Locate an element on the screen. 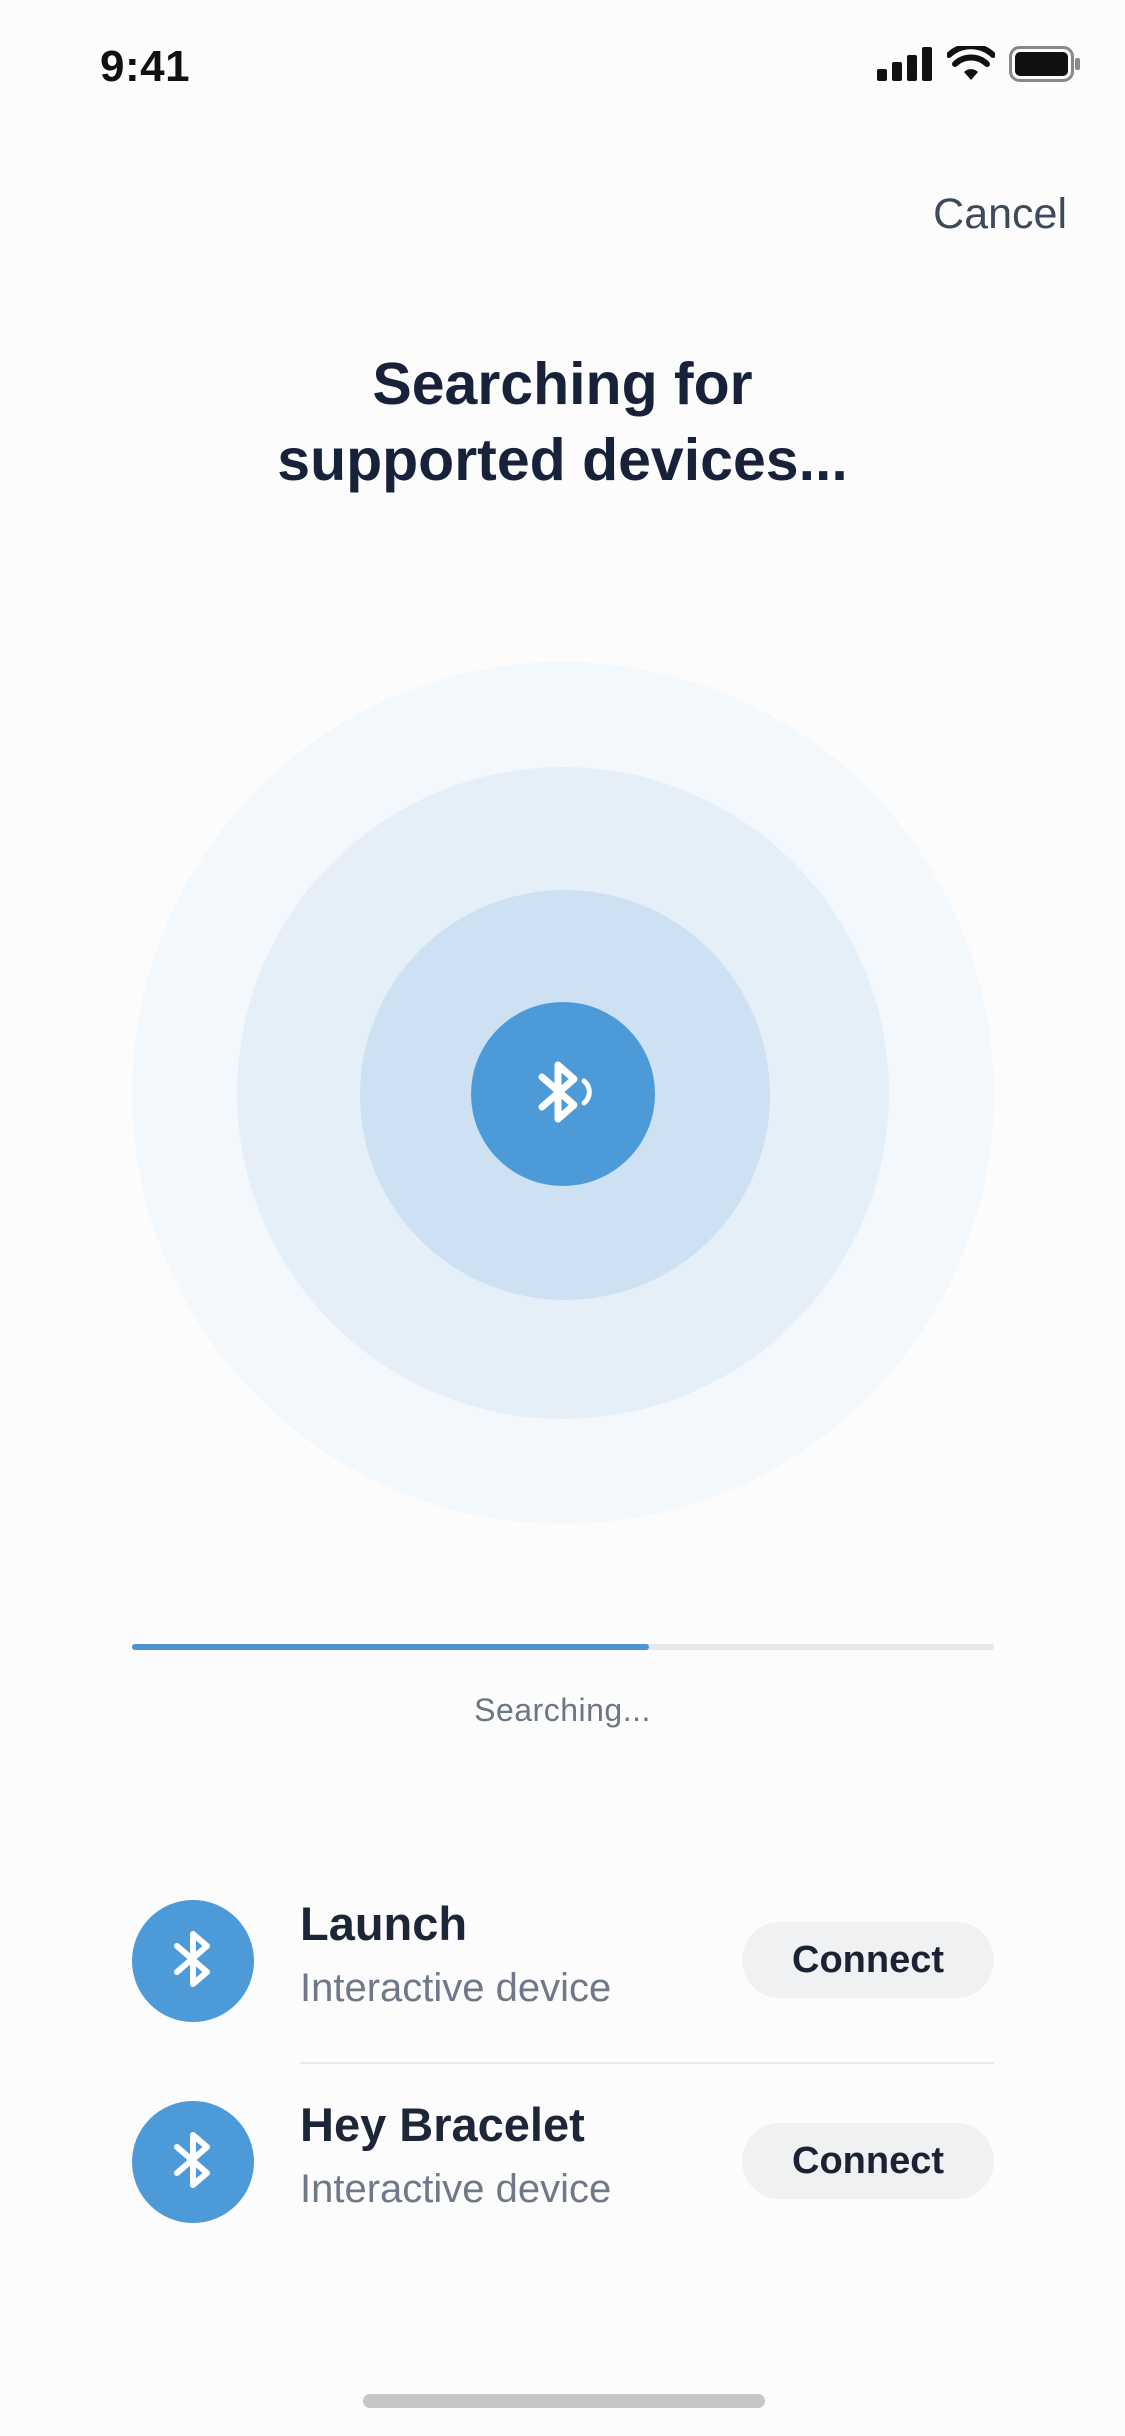 This screenshot has width=1125, height=2436. title-line-1: Searching for is located at coordinates (562, 384).